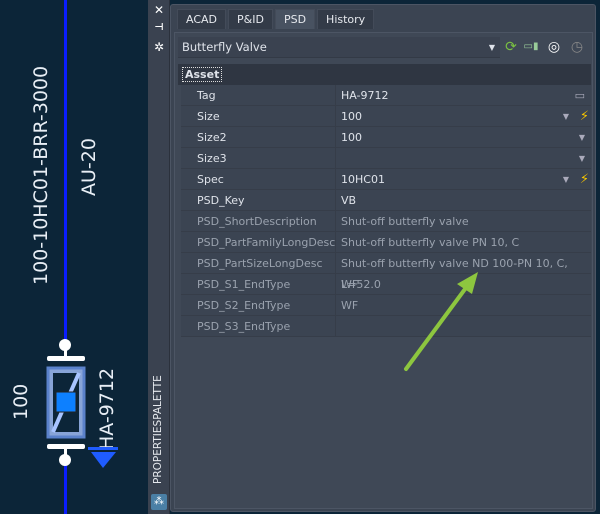 This screenshot has width=600, height=514. What do you see at coordinates (258, 242) in the screenshot?
I see `property-label: PSD_PartFamilyLongDesc` at bounding box center [258, 242].